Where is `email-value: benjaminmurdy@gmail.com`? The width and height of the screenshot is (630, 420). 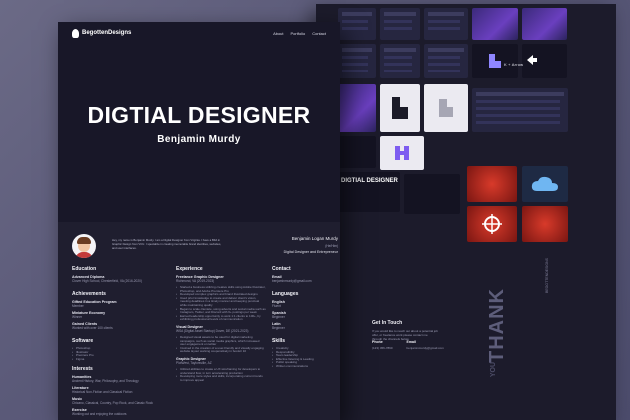
email-value: benjaminmurdy@gmail.com is located at coordinates (425, 348).